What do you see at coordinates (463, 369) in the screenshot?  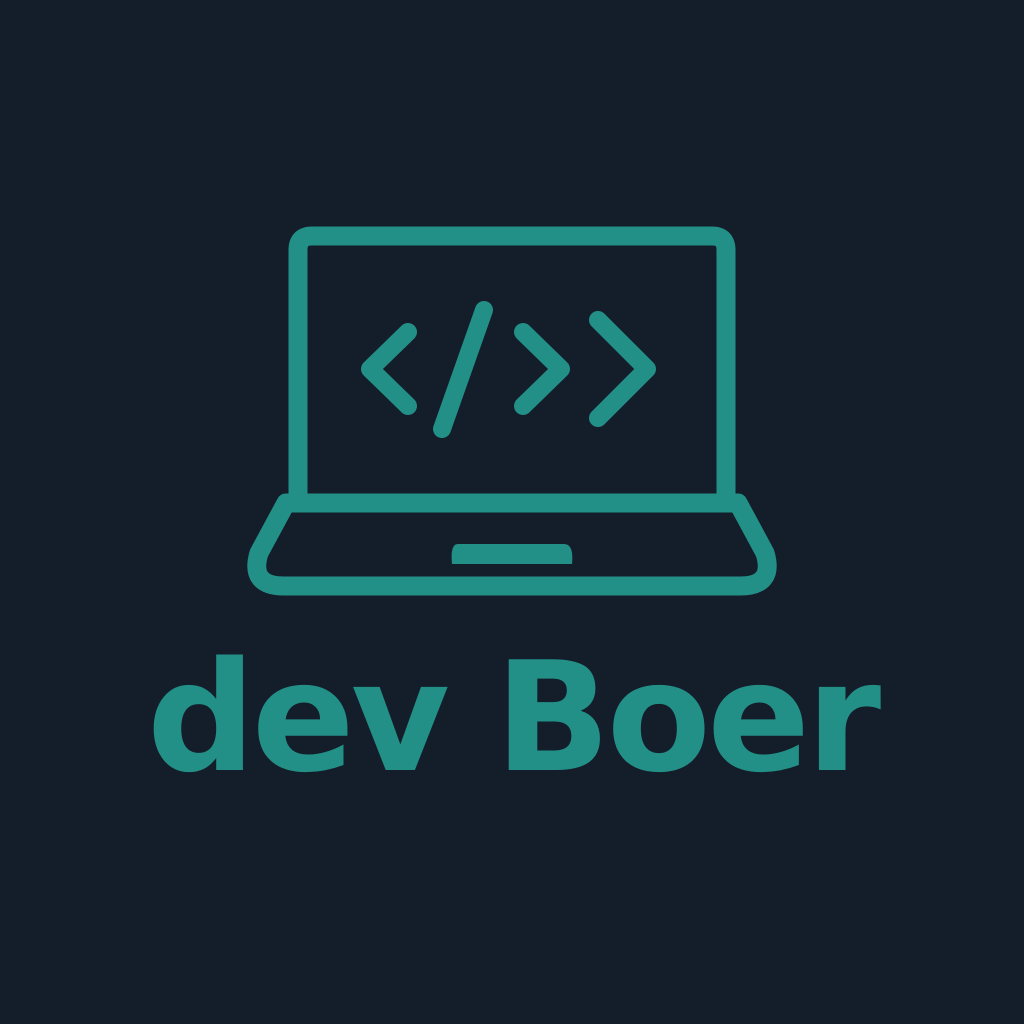 I see `slash-icon` at bounding box center [463, 369].